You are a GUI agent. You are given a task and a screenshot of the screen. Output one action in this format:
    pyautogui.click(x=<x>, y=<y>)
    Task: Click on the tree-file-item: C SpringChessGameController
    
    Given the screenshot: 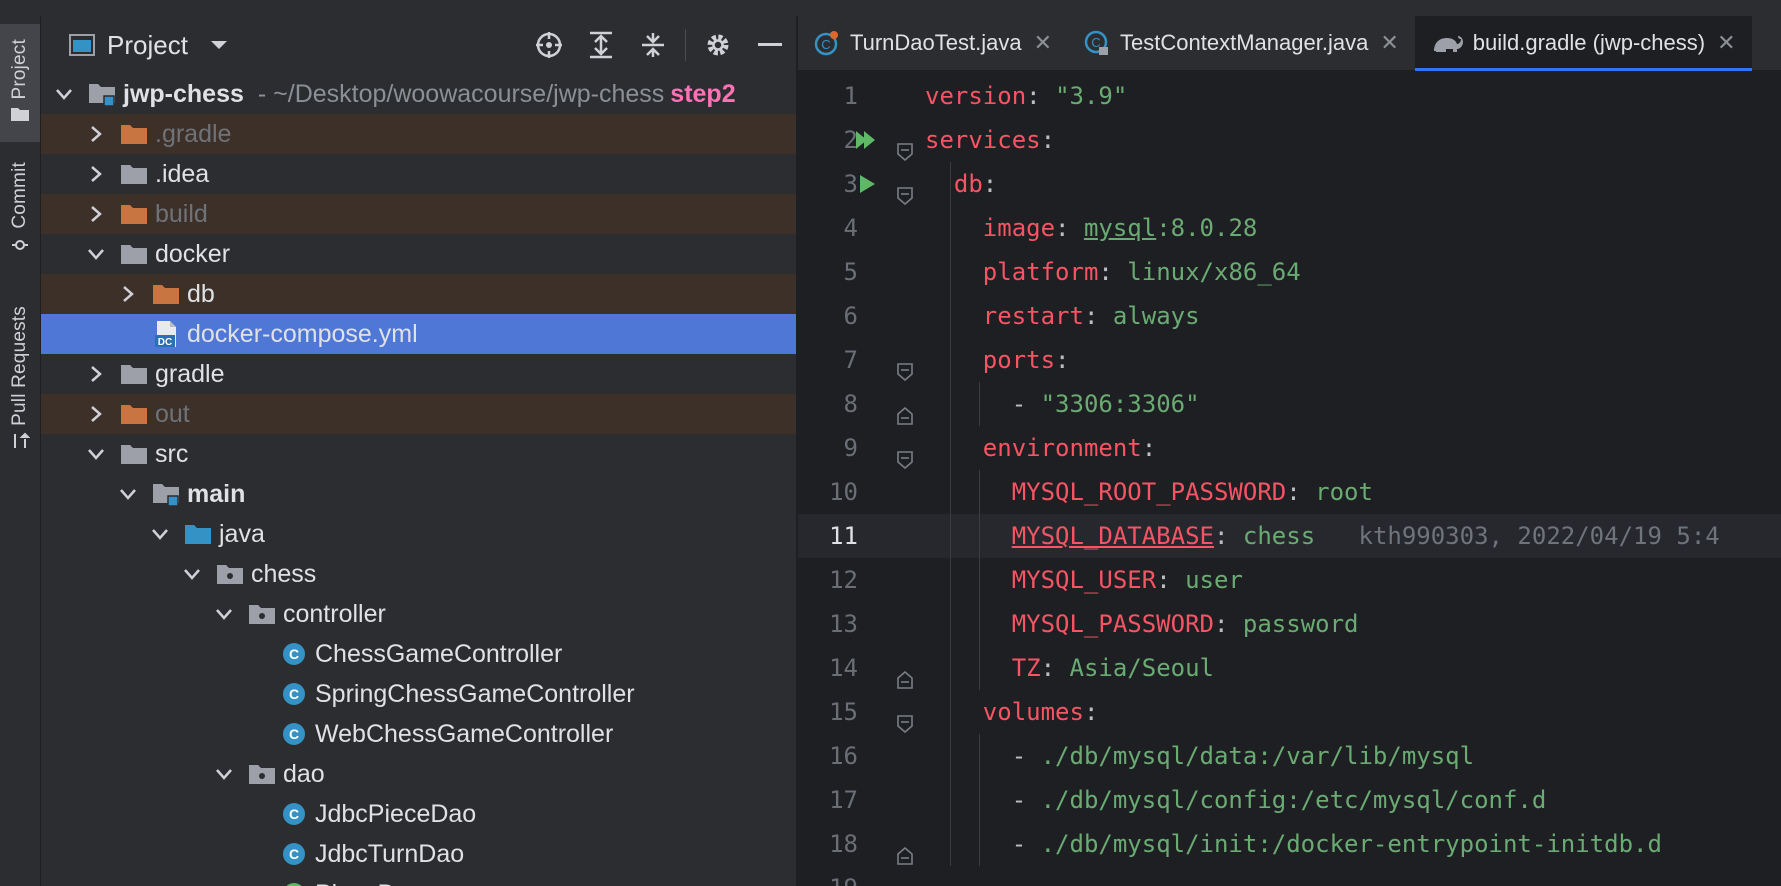 What is the action you would take?
    pyautogui.click(x=418, y=694)
    